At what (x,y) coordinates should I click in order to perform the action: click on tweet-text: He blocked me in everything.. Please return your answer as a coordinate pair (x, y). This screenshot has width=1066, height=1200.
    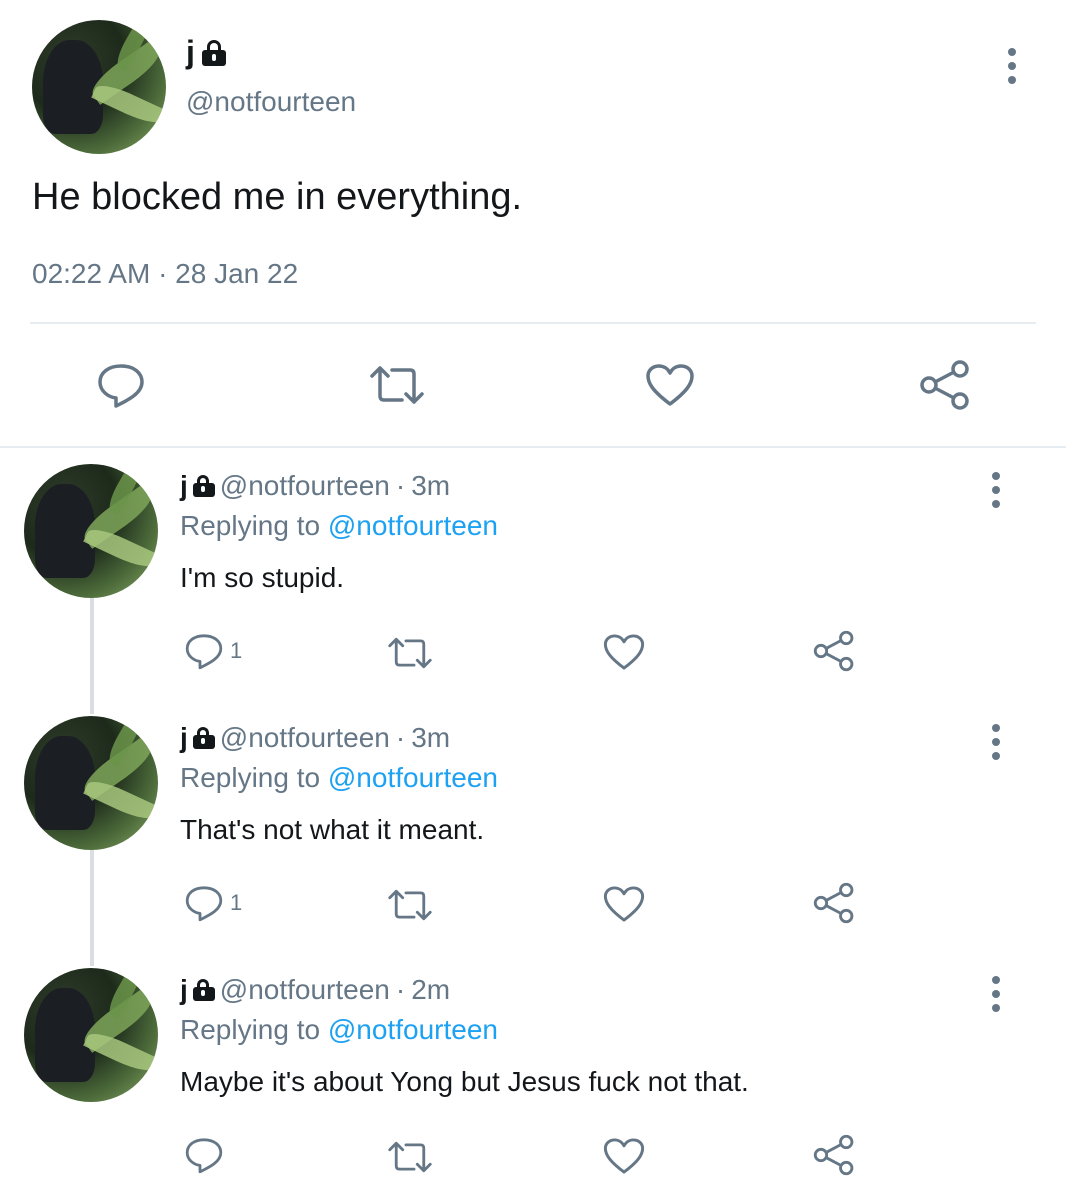
    Looking at the image, I should click on (277, 197).